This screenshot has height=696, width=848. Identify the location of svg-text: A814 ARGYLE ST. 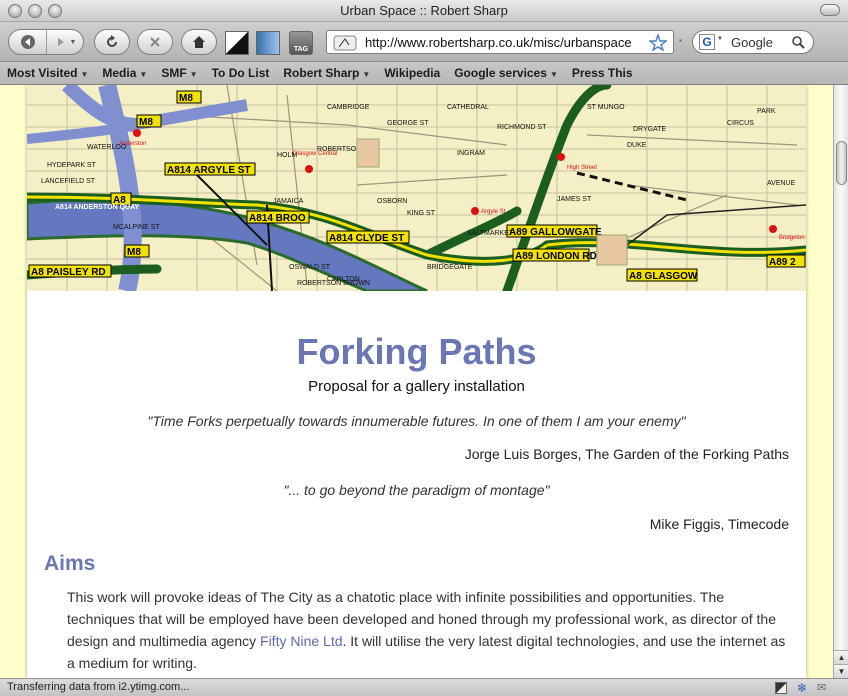
(209, 170).